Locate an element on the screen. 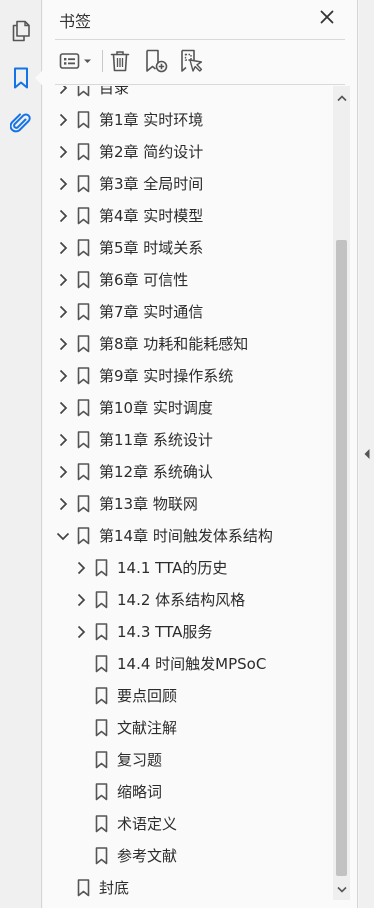  bookmark-item: 第10章 实时调度 is located at coordinates (188, 408).